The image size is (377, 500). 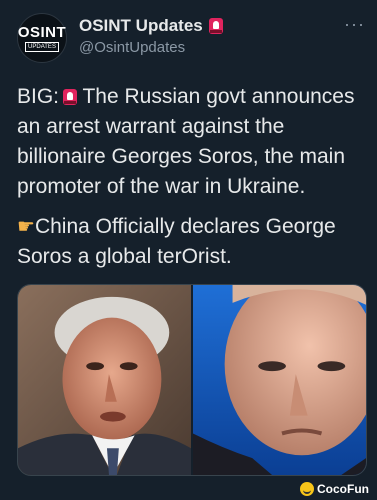 I want to click on tweet-prefix: BIG:, so click(x=38, y=96).